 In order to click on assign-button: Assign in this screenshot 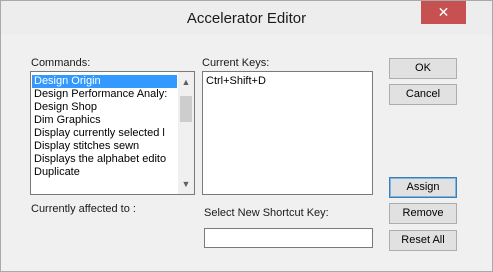, I will do `click(423, 187)`.